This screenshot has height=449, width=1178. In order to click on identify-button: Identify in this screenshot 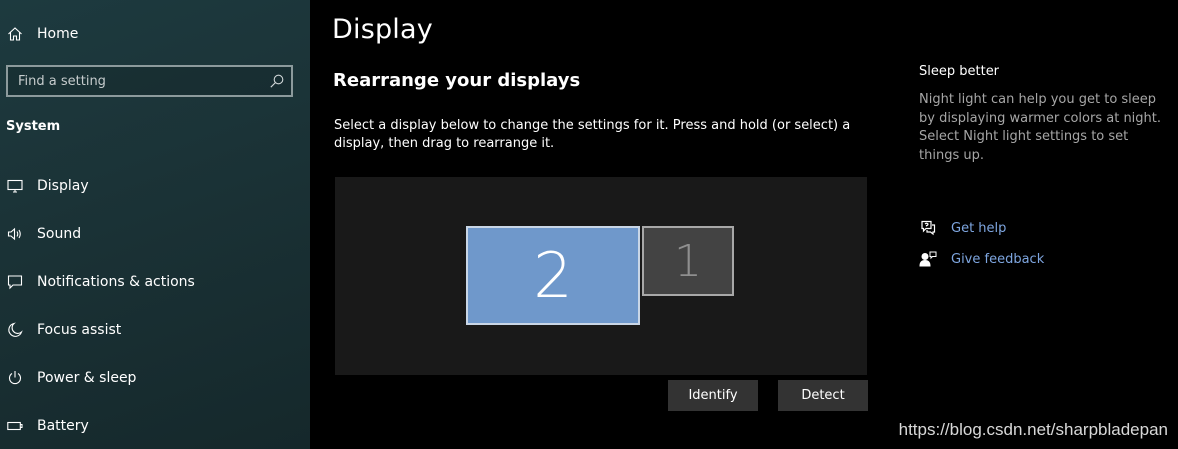, I will do `click(713, 395)`.